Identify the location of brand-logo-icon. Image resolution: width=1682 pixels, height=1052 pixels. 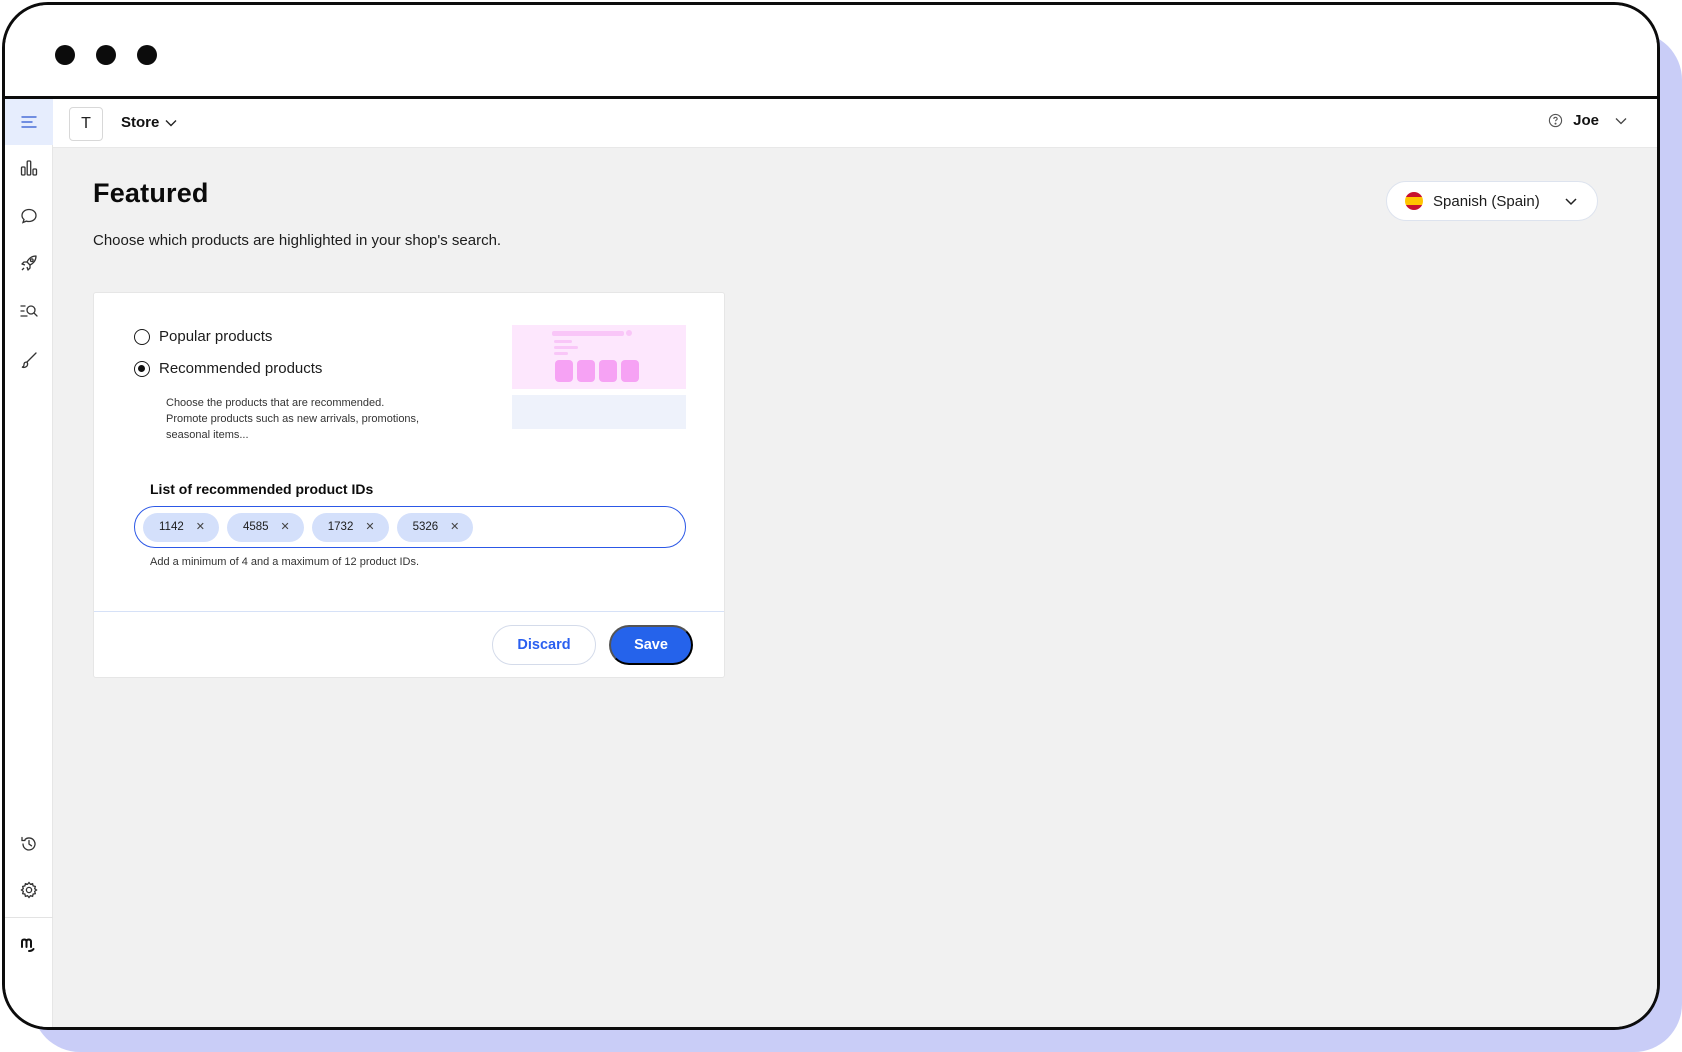
(28, 945).